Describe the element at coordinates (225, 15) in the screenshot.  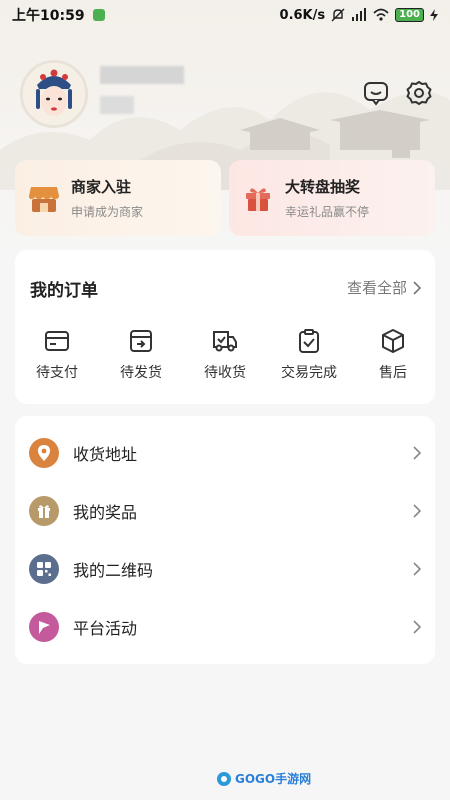
I see `status-bar: 上午10:59 0.6K/s 100` at that location.